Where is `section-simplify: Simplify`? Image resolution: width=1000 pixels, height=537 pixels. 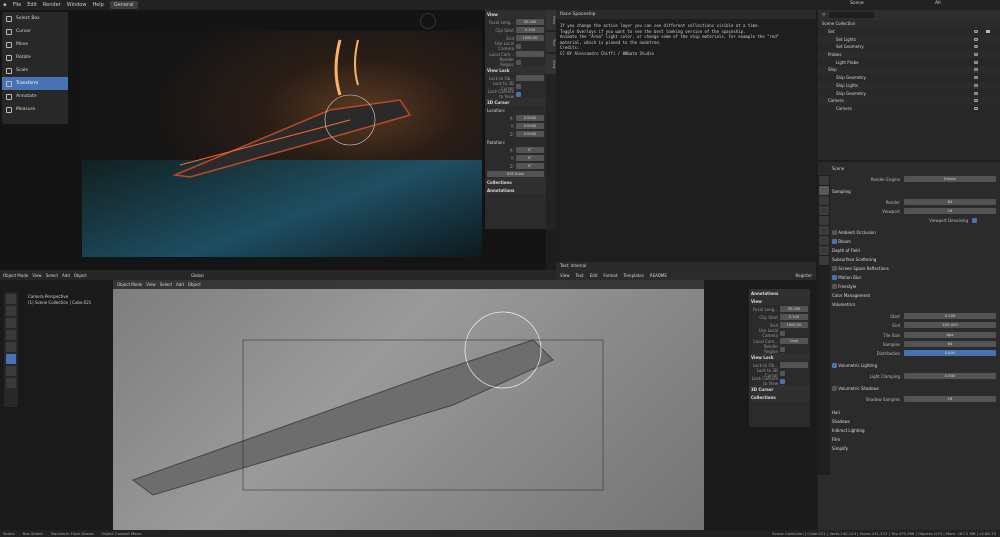 section-simplify: Simplify is located at coordinates (914, 448).